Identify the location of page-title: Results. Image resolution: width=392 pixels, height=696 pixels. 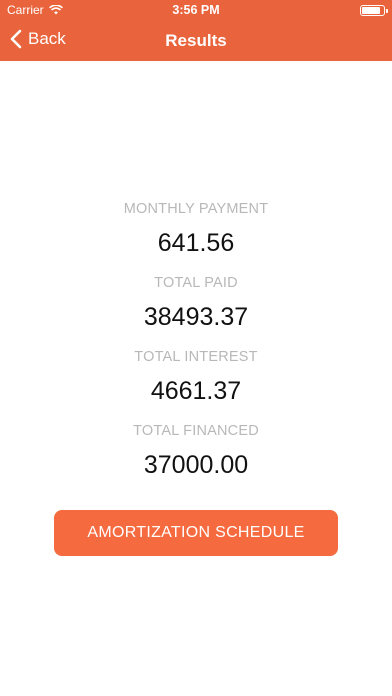
(196, 40).